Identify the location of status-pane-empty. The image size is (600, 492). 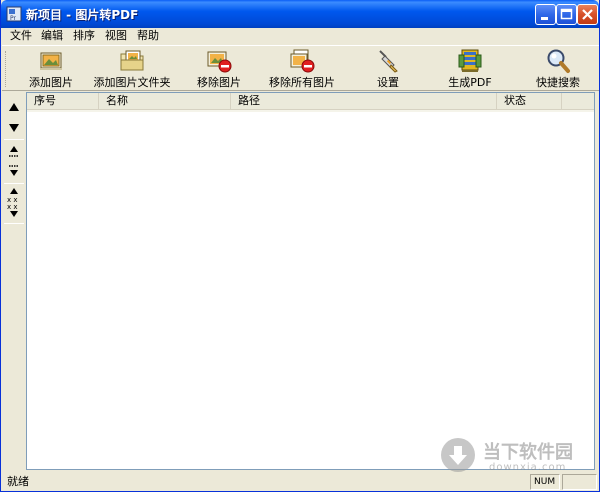
(579, 482).